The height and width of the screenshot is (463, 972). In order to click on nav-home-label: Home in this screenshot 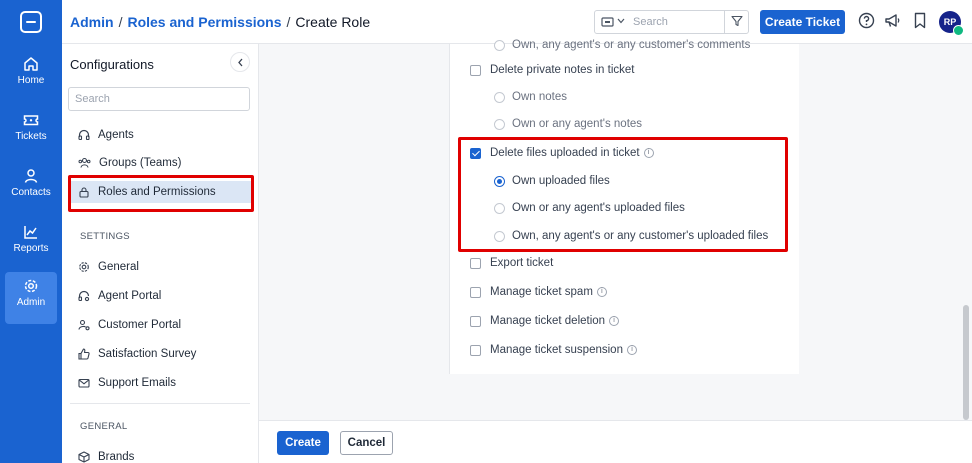, I will do `click(31, 80)`.